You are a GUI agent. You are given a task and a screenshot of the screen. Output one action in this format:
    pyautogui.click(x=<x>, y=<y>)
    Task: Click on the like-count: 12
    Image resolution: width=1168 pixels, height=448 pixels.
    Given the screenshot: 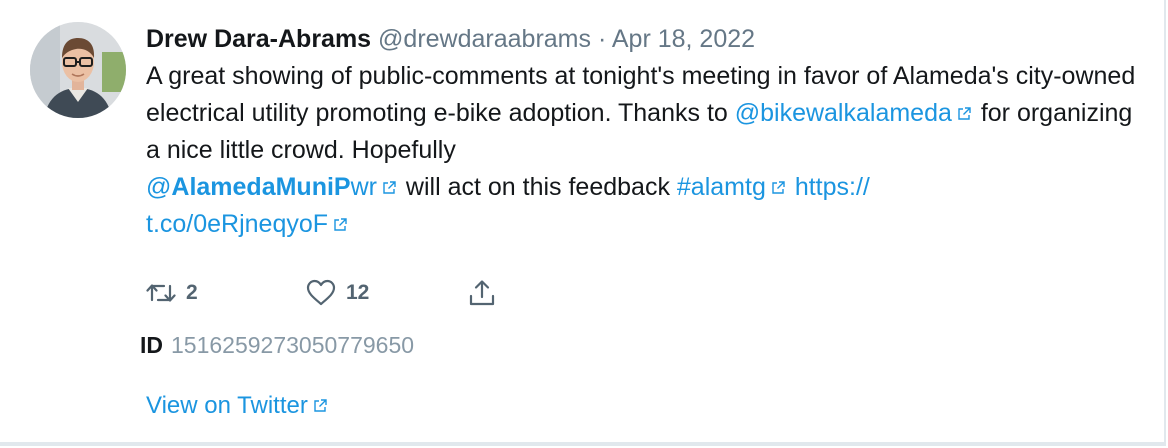 What is the action you would take?
    pyautogui.click(x=358, y=292)
    